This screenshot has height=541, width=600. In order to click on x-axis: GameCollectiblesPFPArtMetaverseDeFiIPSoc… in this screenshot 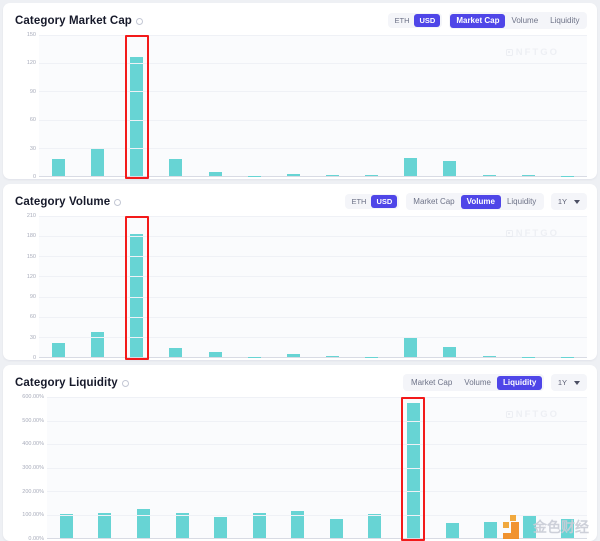, I will do `click(296, 359)`.